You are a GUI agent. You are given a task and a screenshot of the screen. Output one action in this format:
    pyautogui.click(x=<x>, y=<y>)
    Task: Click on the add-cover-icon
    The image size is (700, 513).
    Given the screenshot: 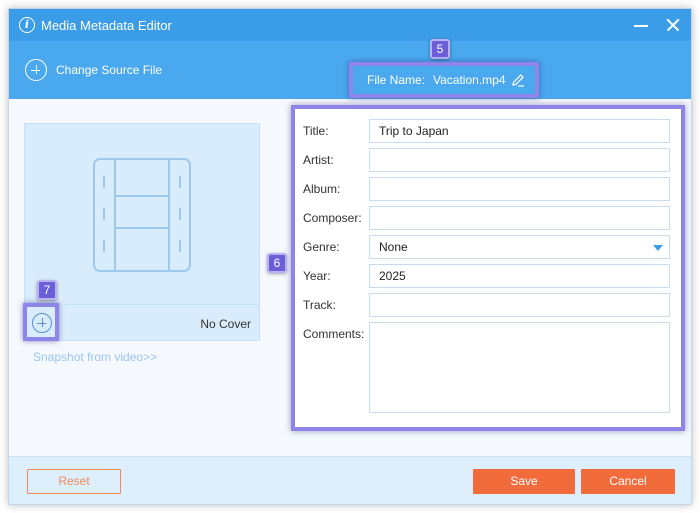 What is the action you would take?
    pyautogui.click(x=42, y=323)
    